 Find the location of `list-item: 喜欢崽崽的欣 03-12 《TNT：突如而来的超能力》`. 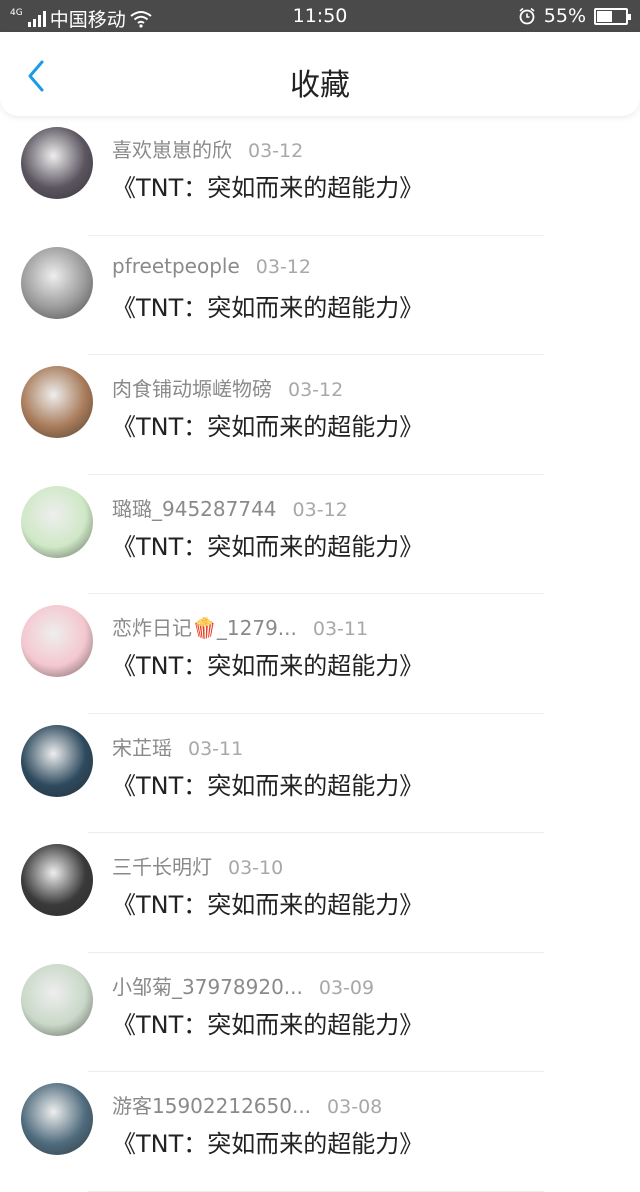

list-item: 喜欢崽崽的欣 03-12 《TNT：突如而来的超能力》 is located at coordinates (320, 176).